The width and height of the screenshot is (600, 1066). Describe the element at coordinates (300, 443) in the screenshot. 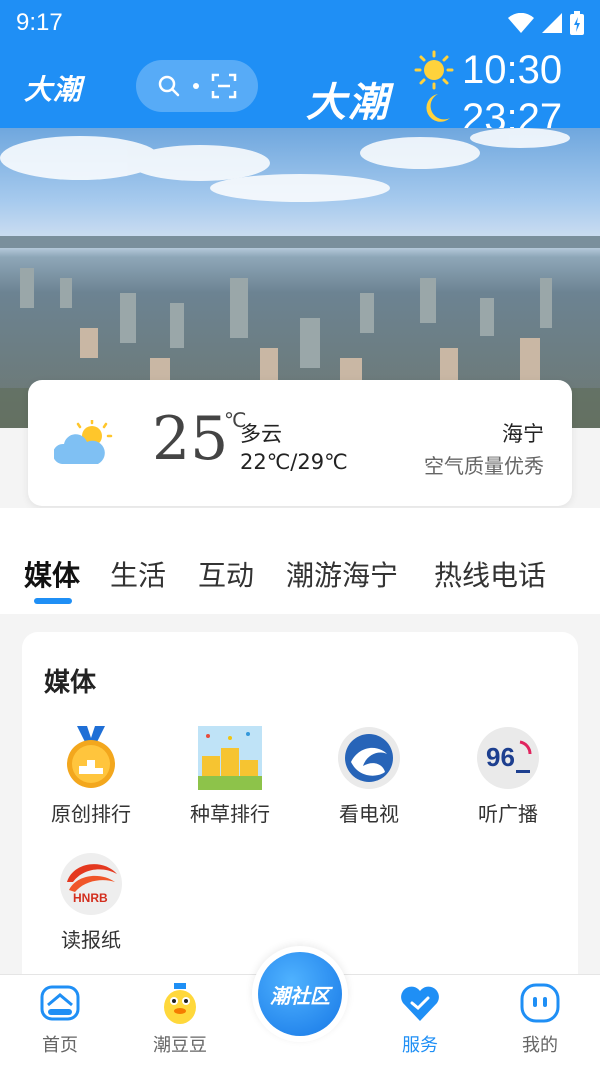

I see `weather-card: 25 ℃ 多云 22℃/29℃ 海宁 空气质量优秀` at that location.